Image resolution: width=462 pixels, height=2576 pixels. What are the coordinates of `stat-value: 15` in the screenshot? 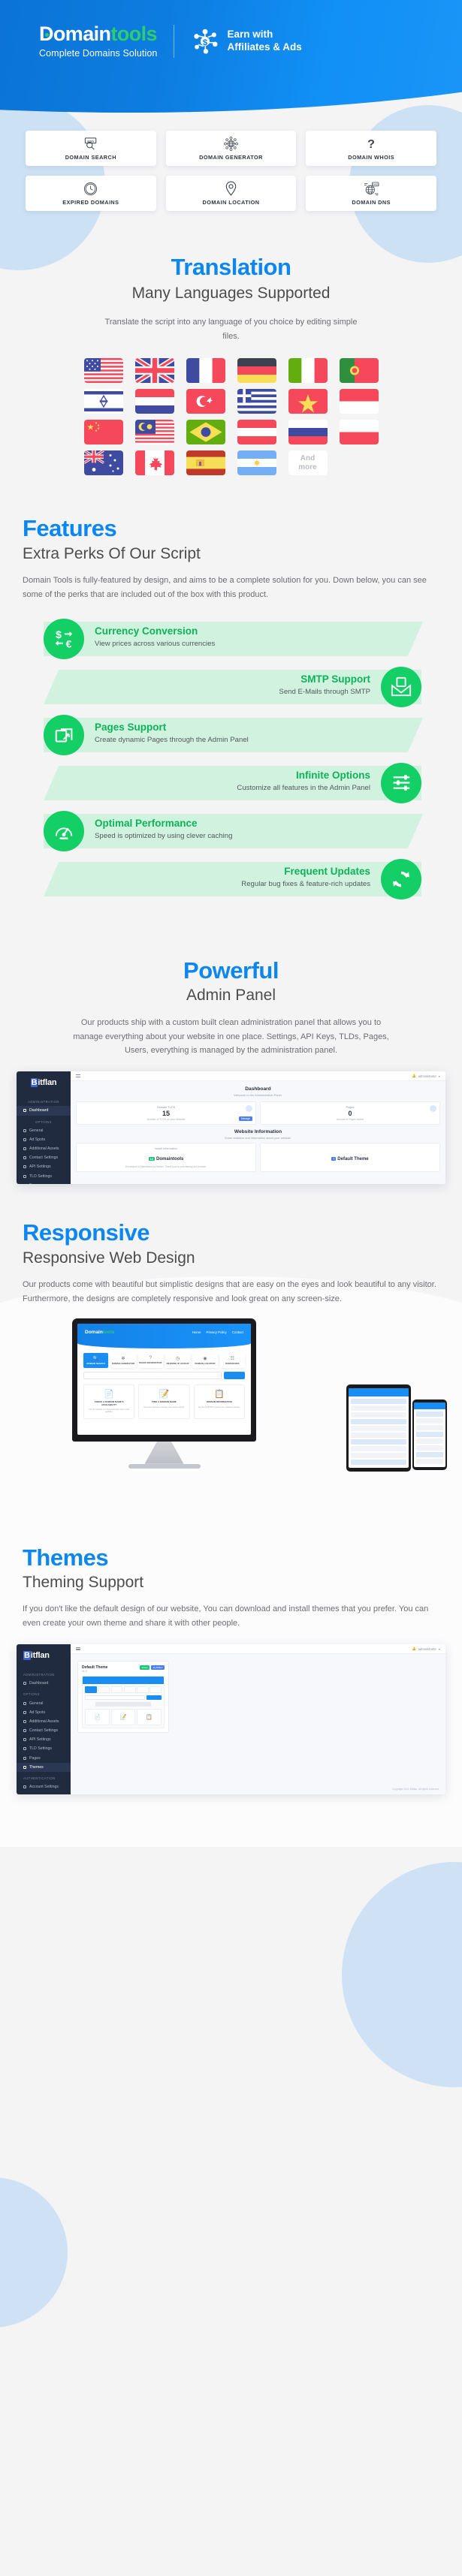 It's located at (166, 1113).